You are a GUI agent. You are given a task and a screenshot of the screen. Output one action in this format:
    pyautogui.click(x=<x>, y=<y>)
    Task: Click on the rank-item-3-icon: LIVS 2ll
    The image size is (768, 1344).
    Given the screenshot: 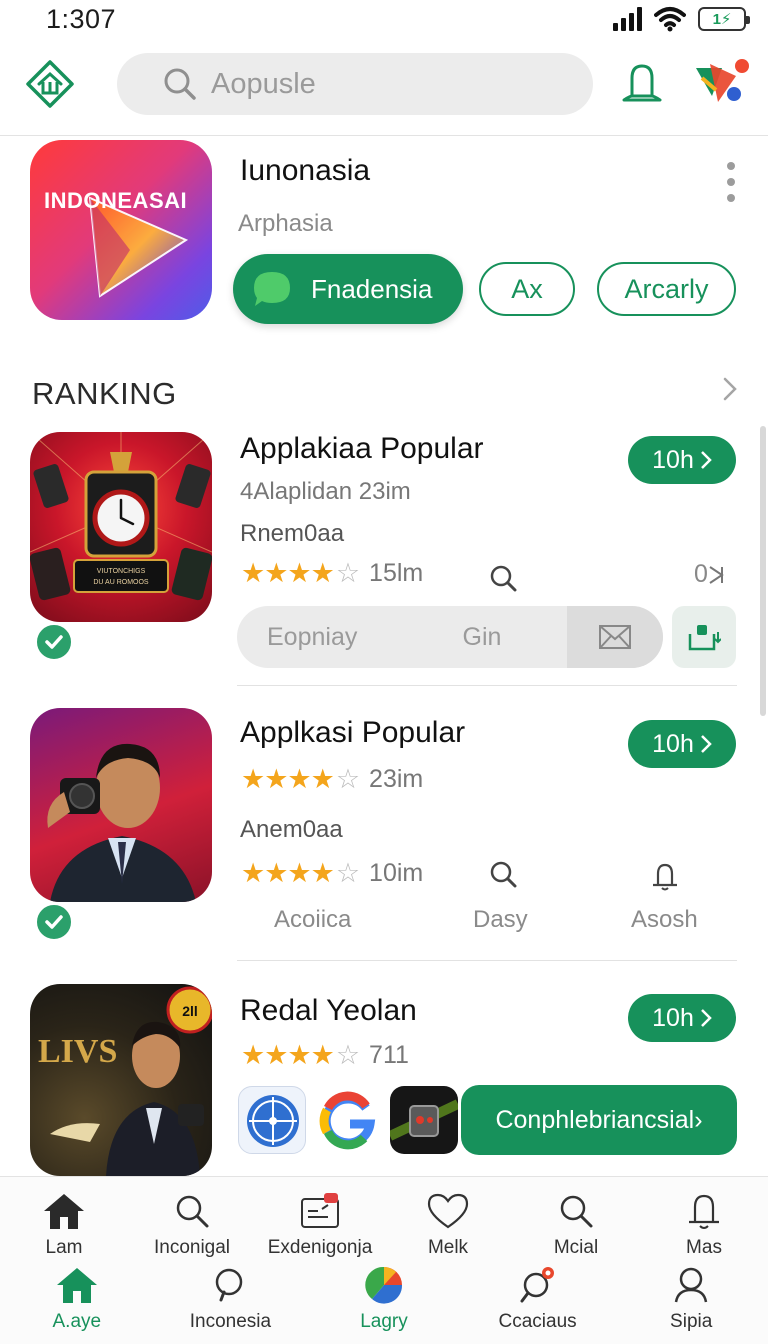 What is the action you would take?
    pyautogui.click(x=121, y=1080)
    